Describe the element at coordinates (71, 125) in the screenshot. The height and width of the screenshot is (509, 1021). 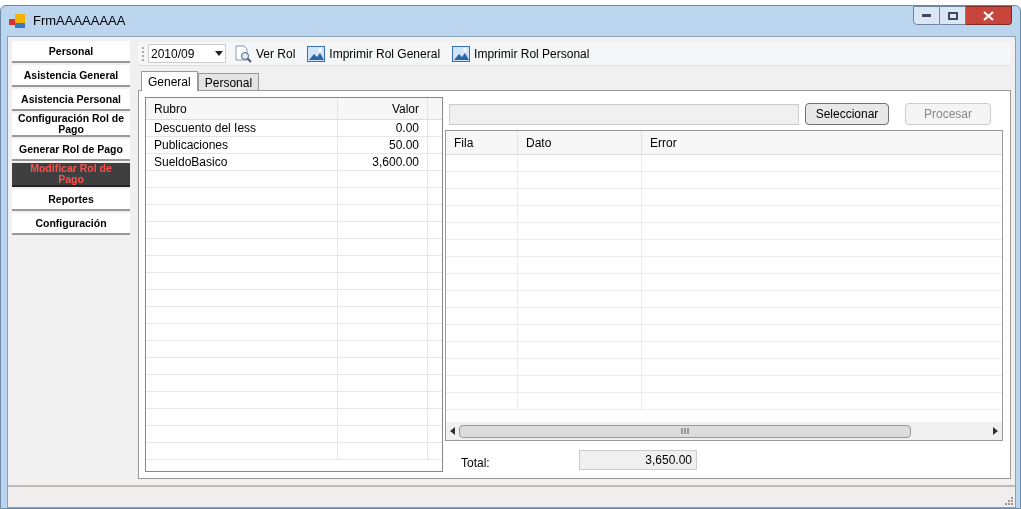
I see `sidebar-item: Configuración Rol de Pago` at that location.